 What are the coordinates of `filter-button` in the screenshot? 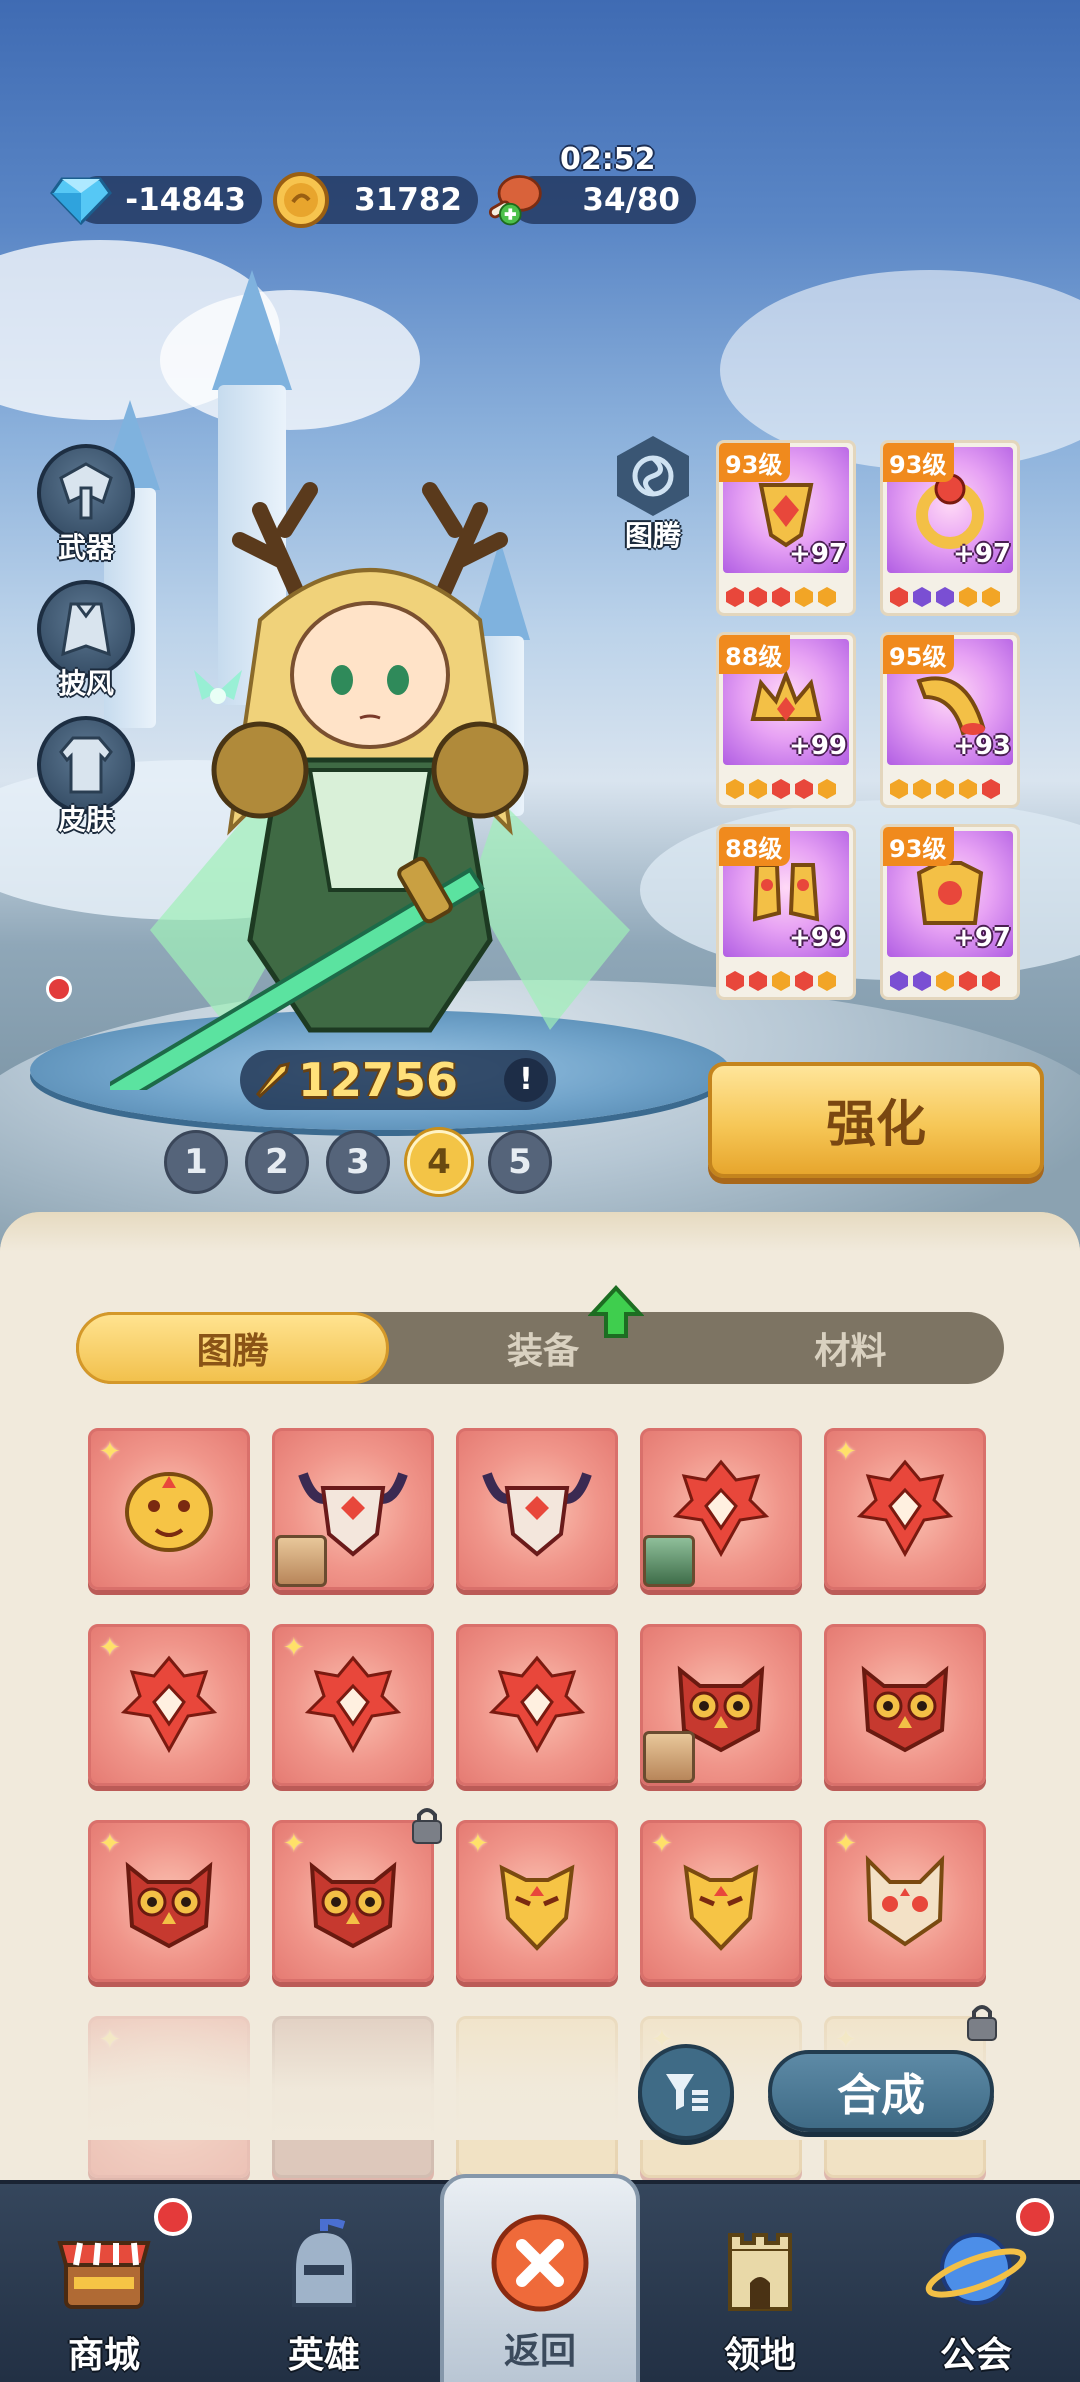 It's located at (686, 2092).